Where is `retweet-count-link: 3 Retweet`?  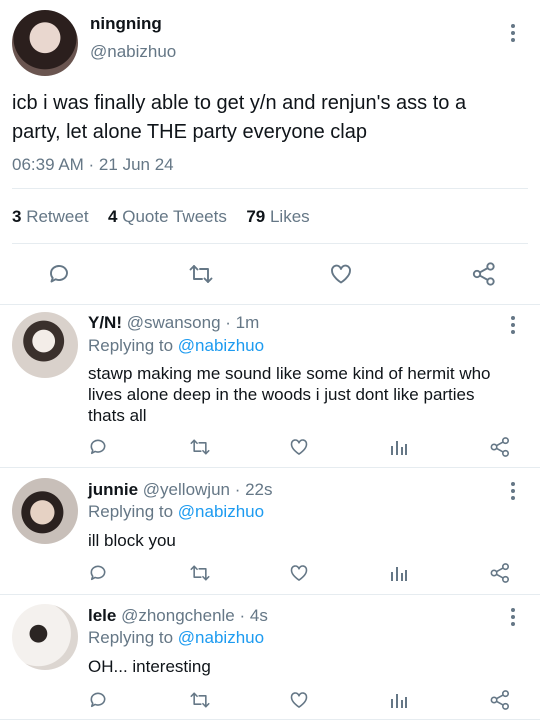
retweet-count-link: 3 Retweet is located at coordinates (52, 216).